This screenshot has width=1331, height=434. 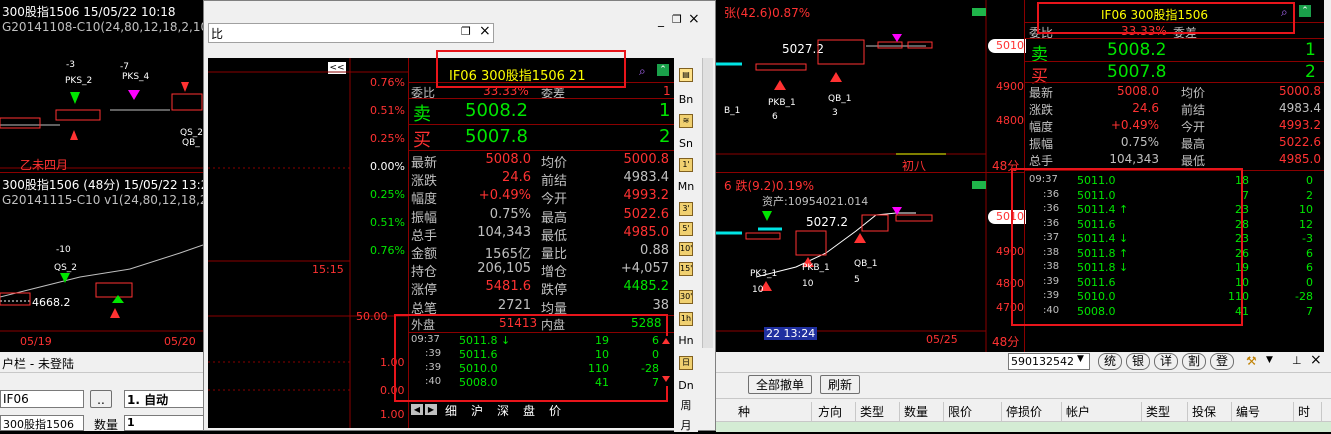 What do you see at coordinates (555, 410) in the screenshot?
I see `tab-price: 价` at bounding box center [555, 410].